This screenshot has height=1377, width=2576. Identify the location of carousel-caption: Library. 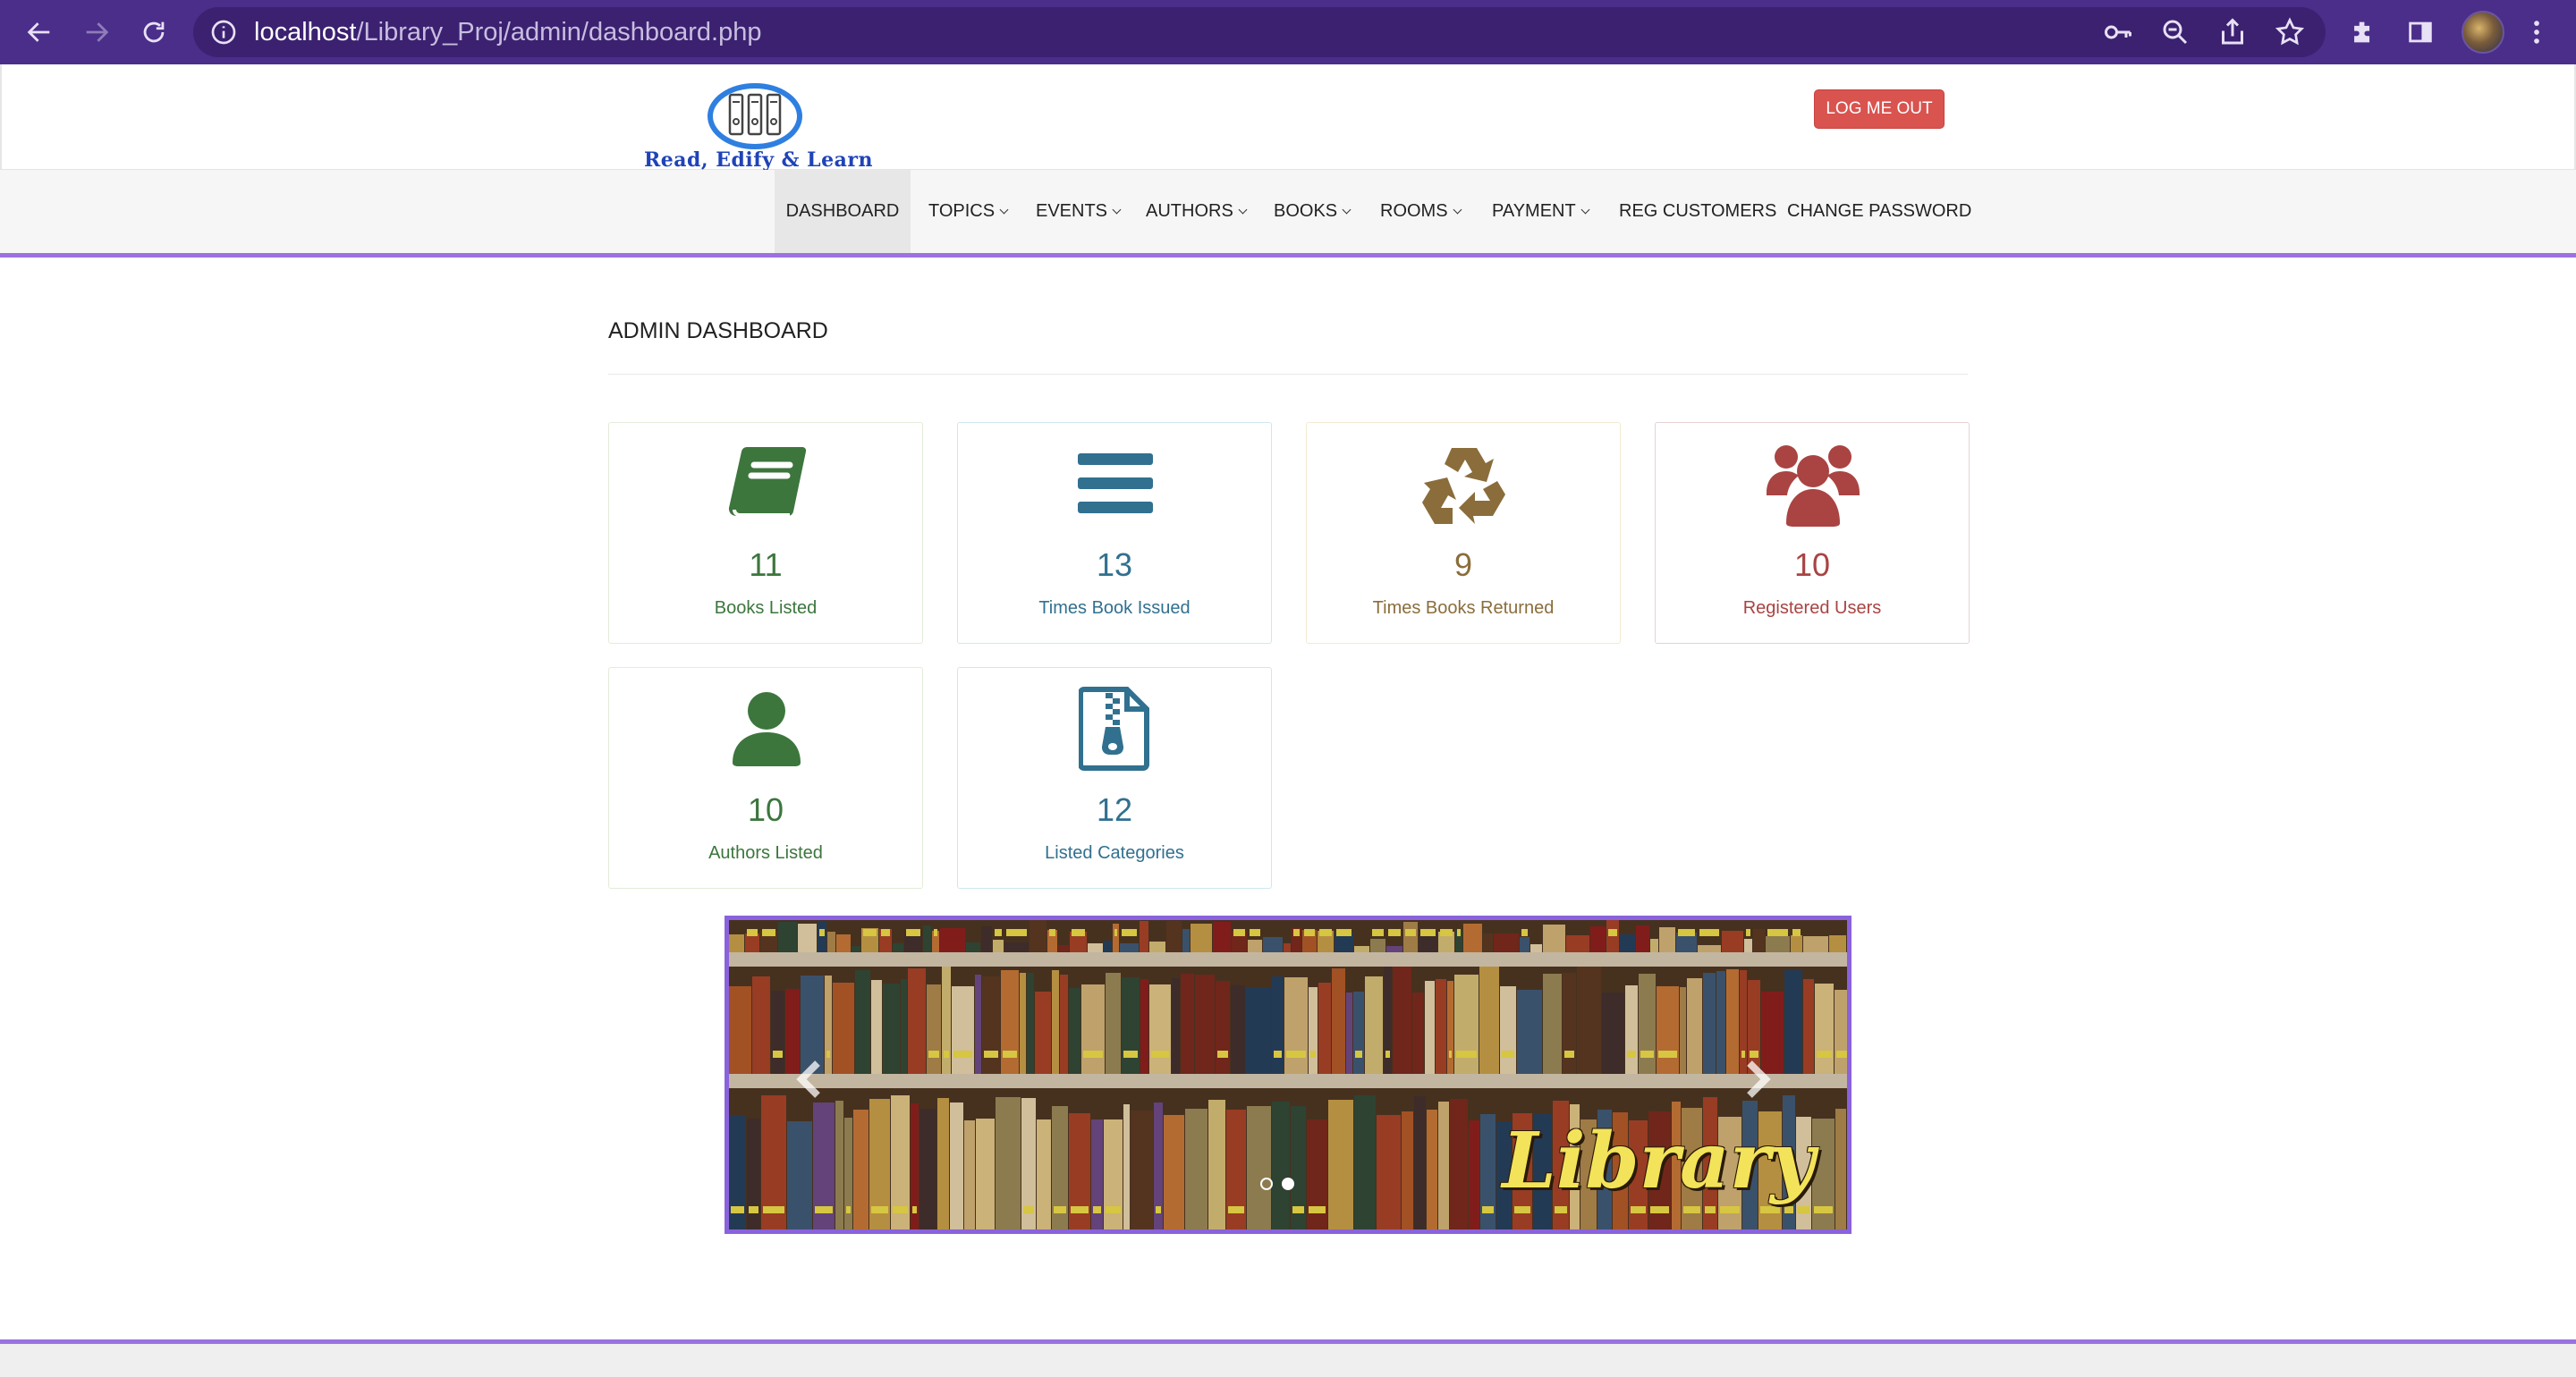
(1658, 1161).